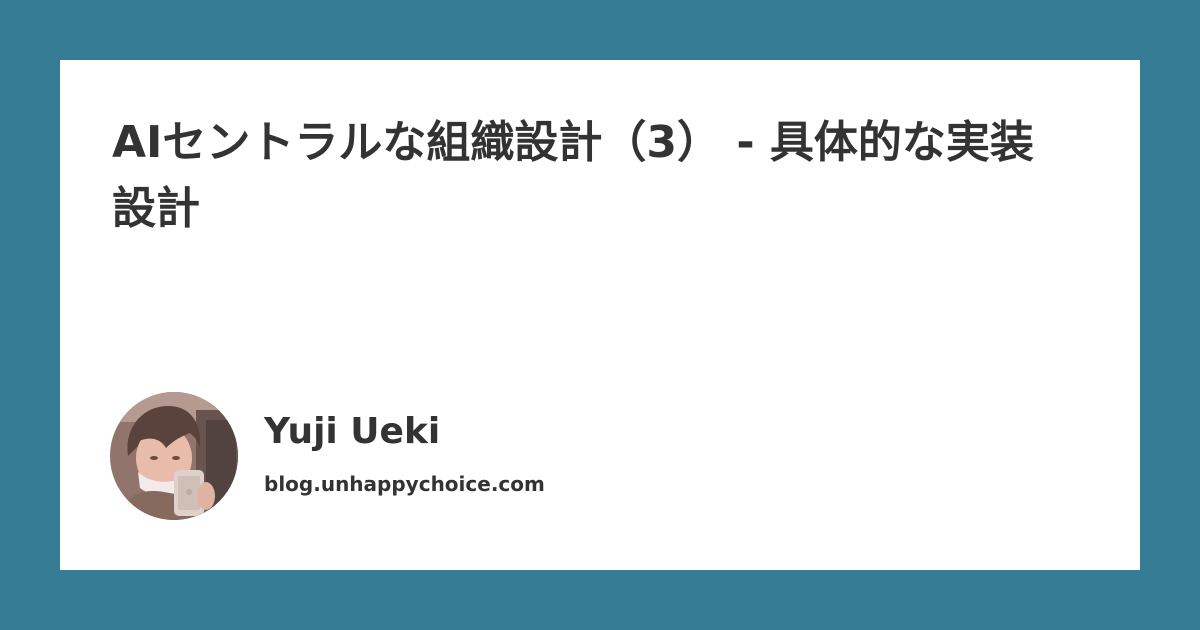 This screenshot has height=630, width=1200. I want to click on author-avatar, so click(174, 456).